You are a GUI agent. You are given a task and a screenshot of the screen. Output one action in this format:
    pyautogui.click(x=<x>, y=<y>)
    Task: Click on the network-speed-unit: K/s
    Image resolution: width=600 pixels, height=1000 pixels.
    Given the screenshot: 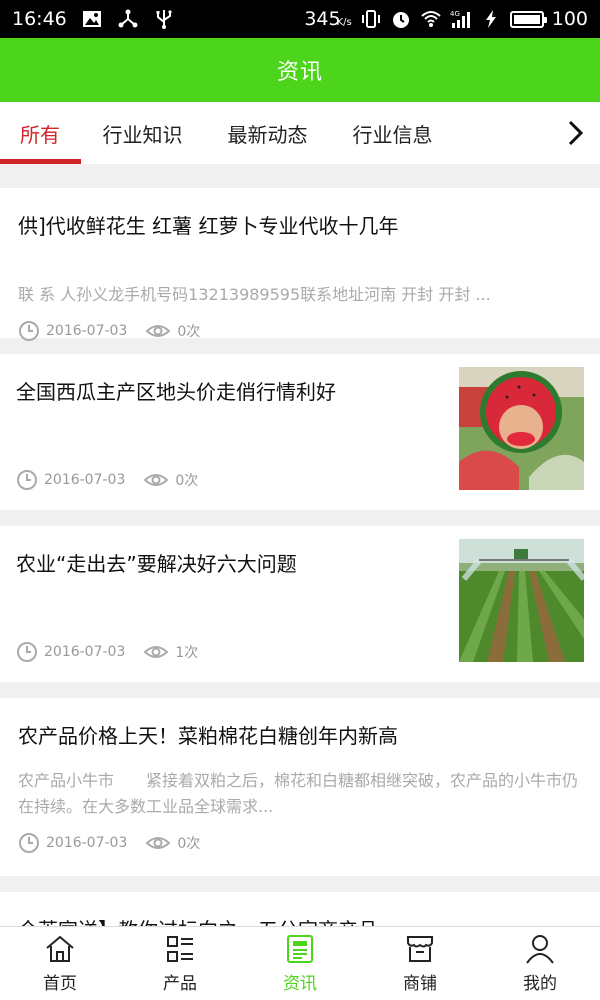 What is the action you would take?
    pyautogui.click(x=344, y=22)
    